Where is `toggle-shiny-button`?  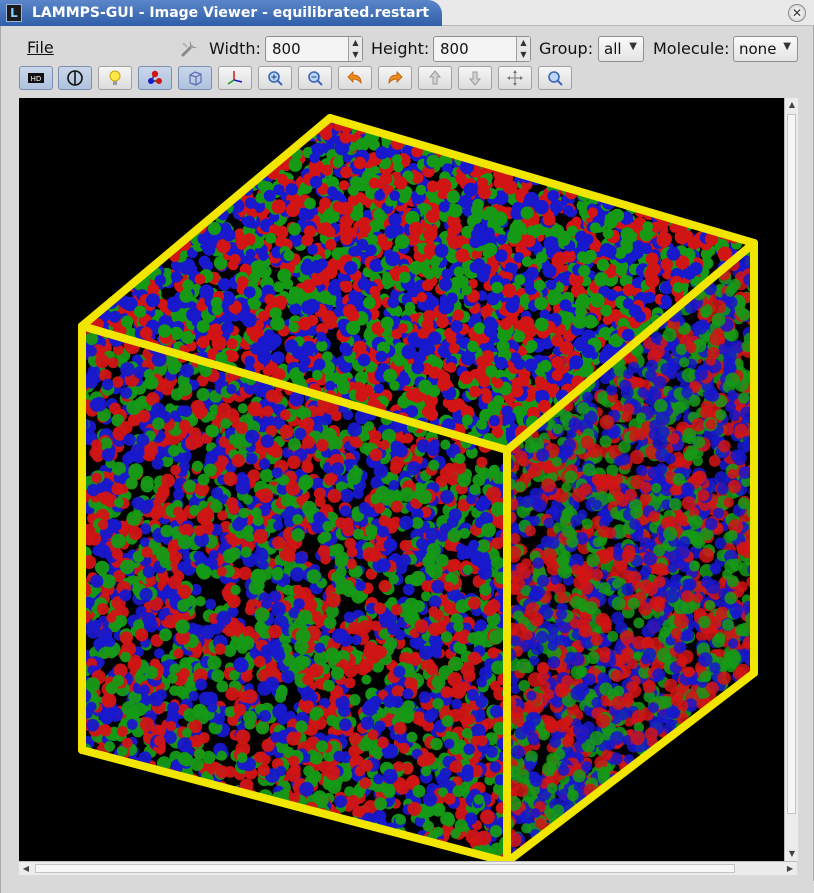 toggle-shiny-button is located at coordinates (115, 78).